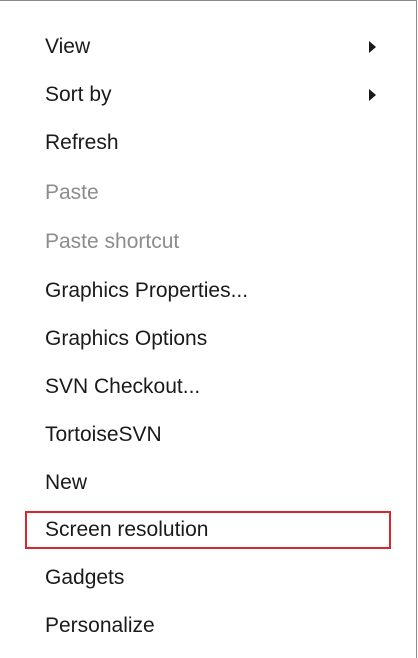 The height and width of the screenshot is (658, 418). I want to click on menu-item-label: Graphics Options, so click(126, 338).